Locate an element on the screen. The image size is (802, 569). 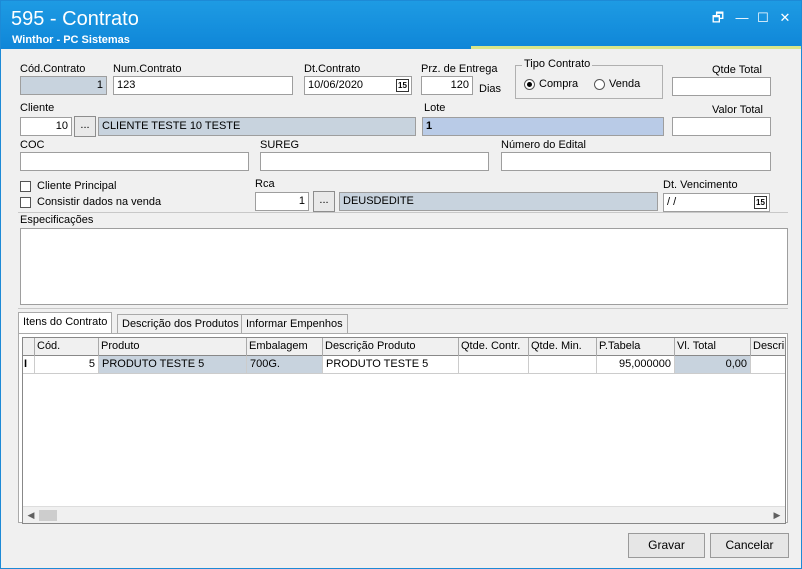
radio-venda-label: Venda is located at coordinates (625, 84).